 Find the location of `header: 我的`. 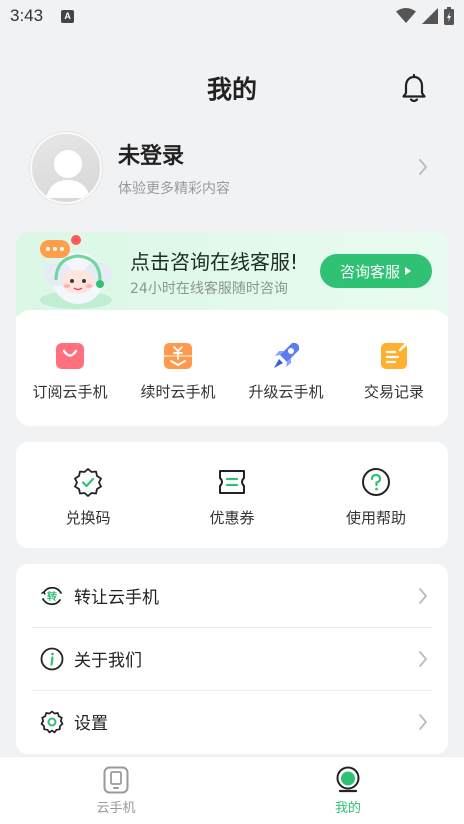

header: 我的 is located at coordinates (232, 88).